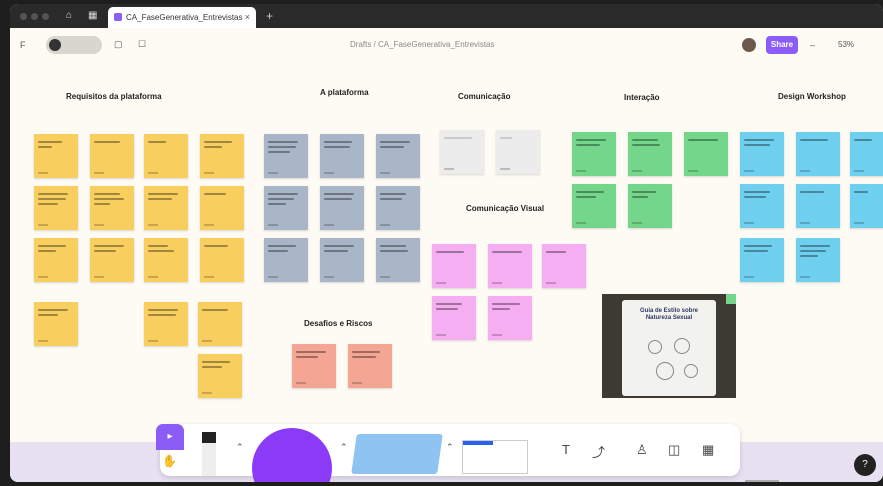 The height and width of the screenshot is (486, 883). What do you see at coordinates (338, 323) in the screenshot?
I see `section-title: Desafios e Riscos` at bounding box center [338, 323].